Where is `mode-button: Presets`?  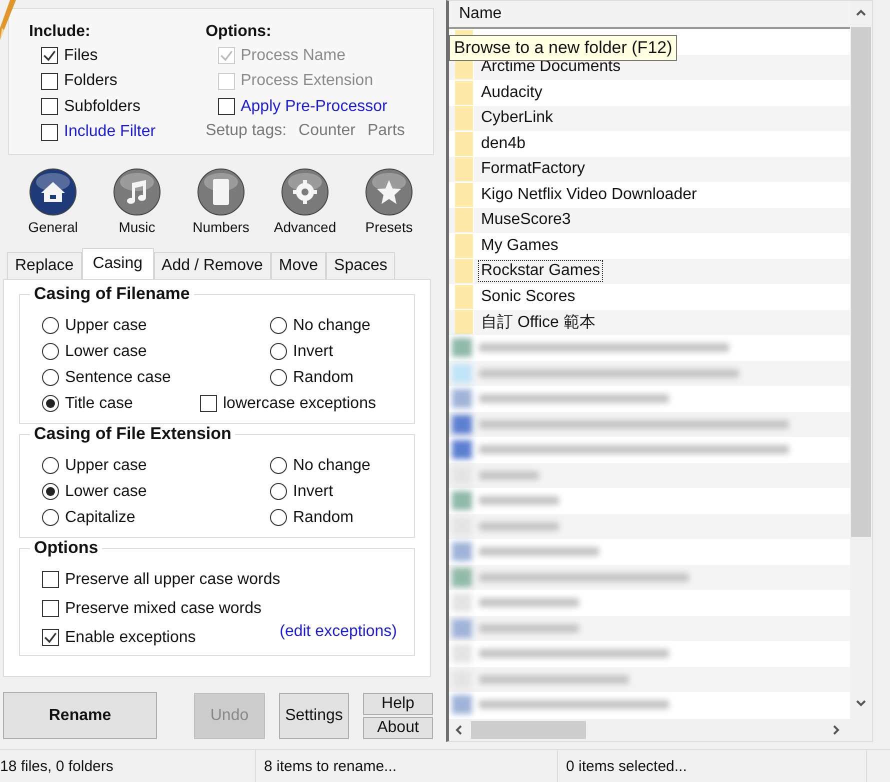 mode-button: Presets is located at coordinates (389, 201).